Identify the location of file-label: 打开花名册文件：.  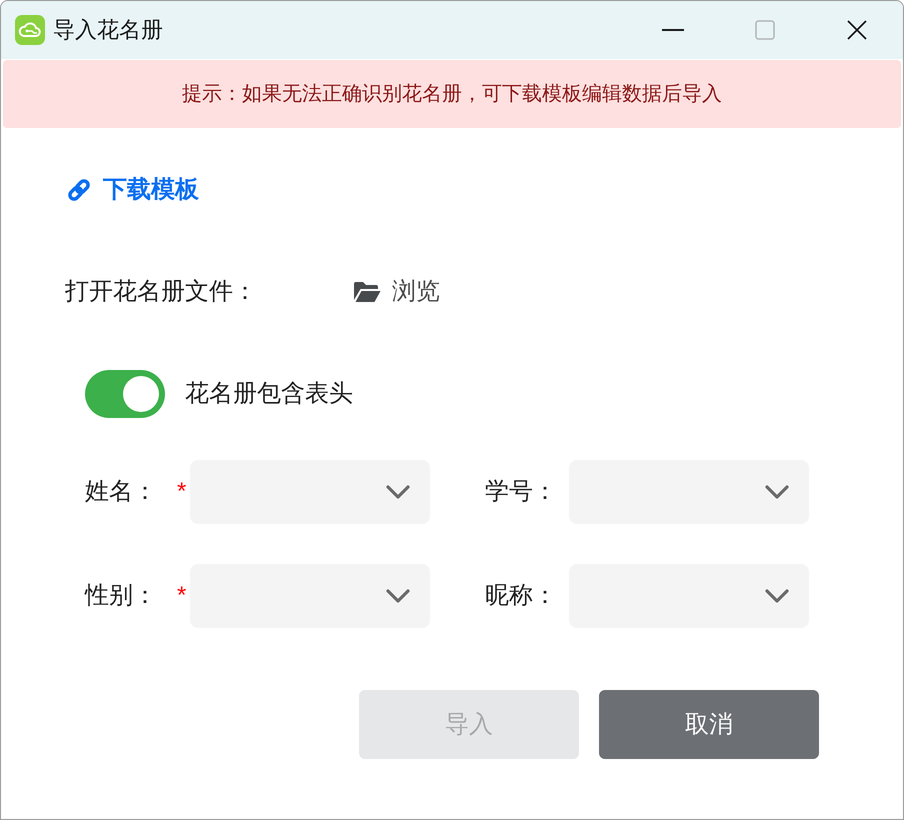
(161, 292).